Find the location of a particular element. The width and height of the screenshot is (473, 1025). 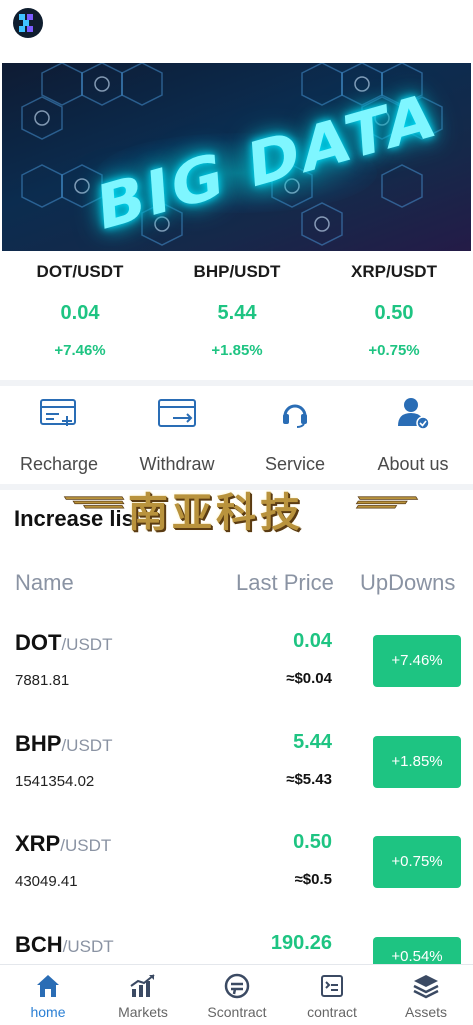

tab-assets: Assets is located at coordinates (426, 995).